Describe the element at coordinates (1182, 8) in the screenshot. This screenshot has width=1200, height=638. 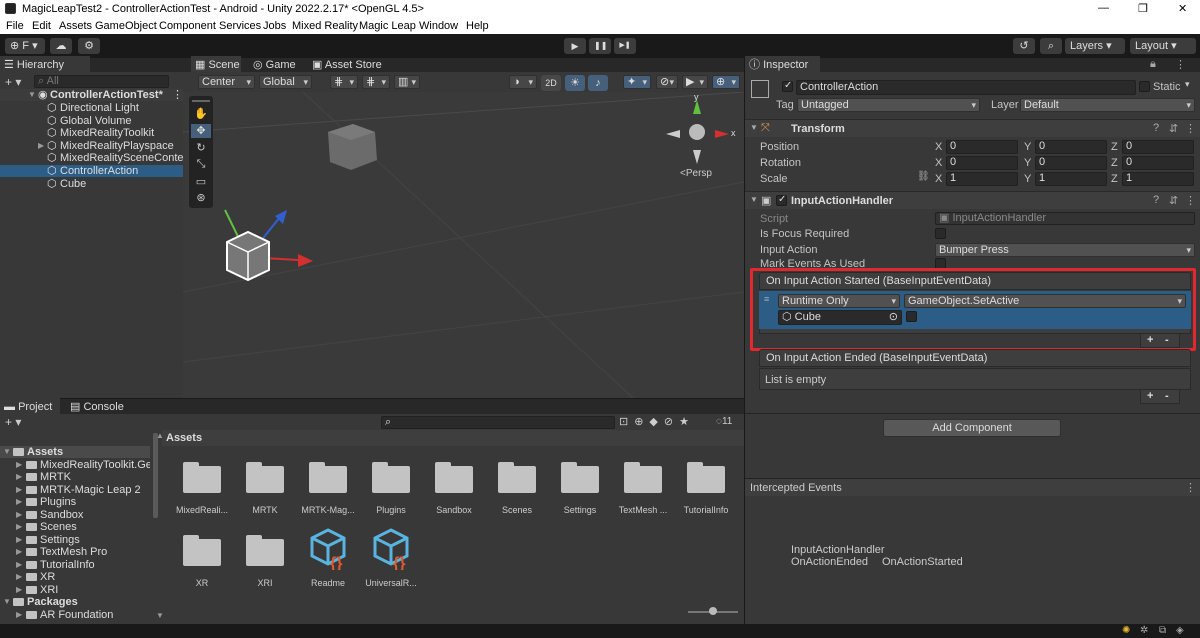
I see `close-button: ✕` at that location.